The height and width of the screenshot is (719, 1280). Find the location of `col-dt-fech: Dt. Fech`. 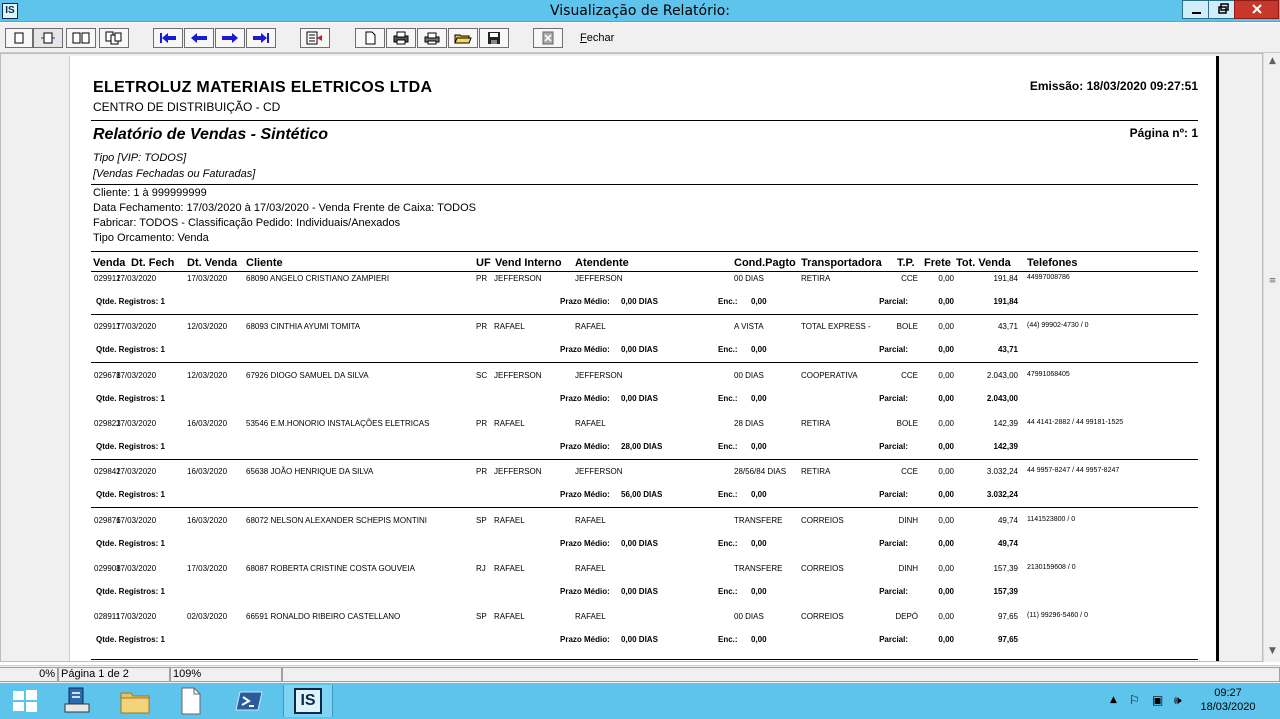

col-dt-fech: Dt. Fech is located at coordinates (153, 263).